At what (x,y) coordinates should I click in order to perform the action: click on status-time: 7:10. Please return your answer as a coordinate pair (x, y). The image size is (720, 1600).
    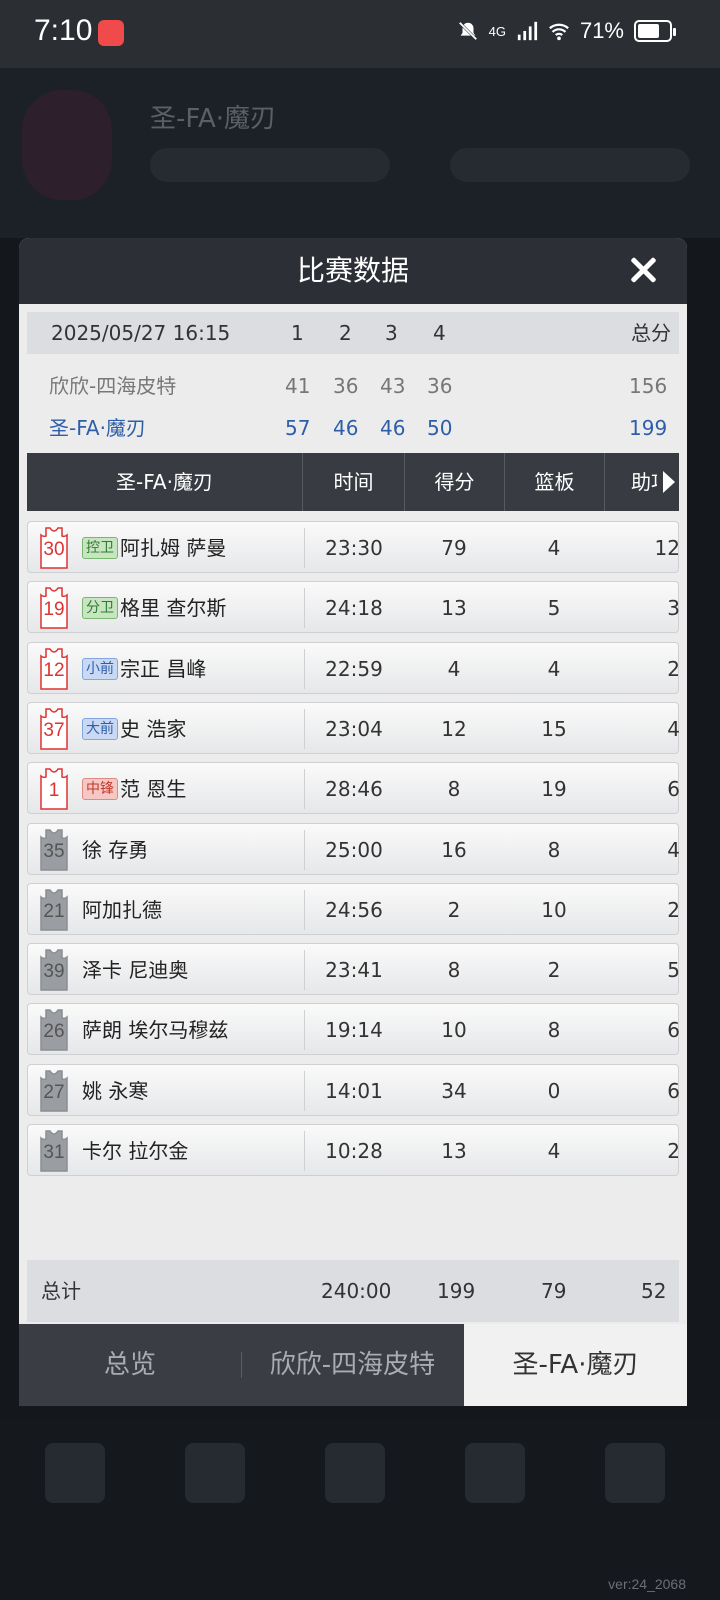
    Looking at the image, I should click on (63, 30).